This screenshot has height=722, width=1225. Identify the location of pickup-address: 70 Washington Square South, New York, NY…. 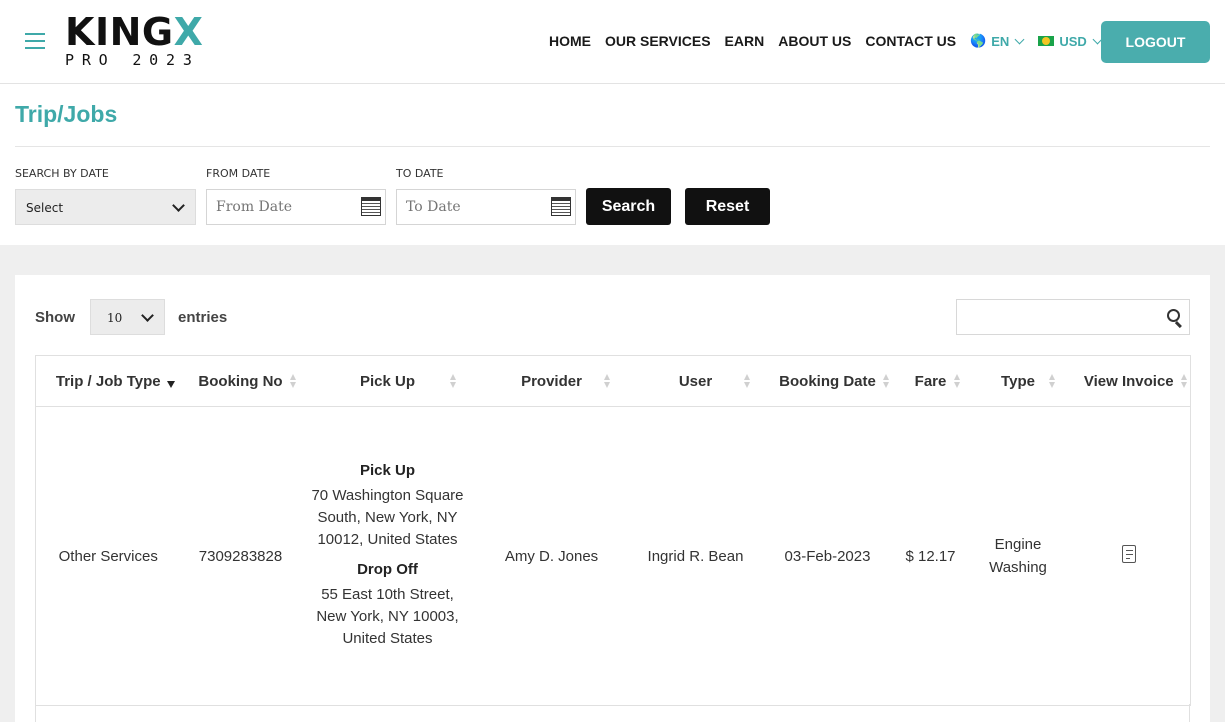
(387, 517).